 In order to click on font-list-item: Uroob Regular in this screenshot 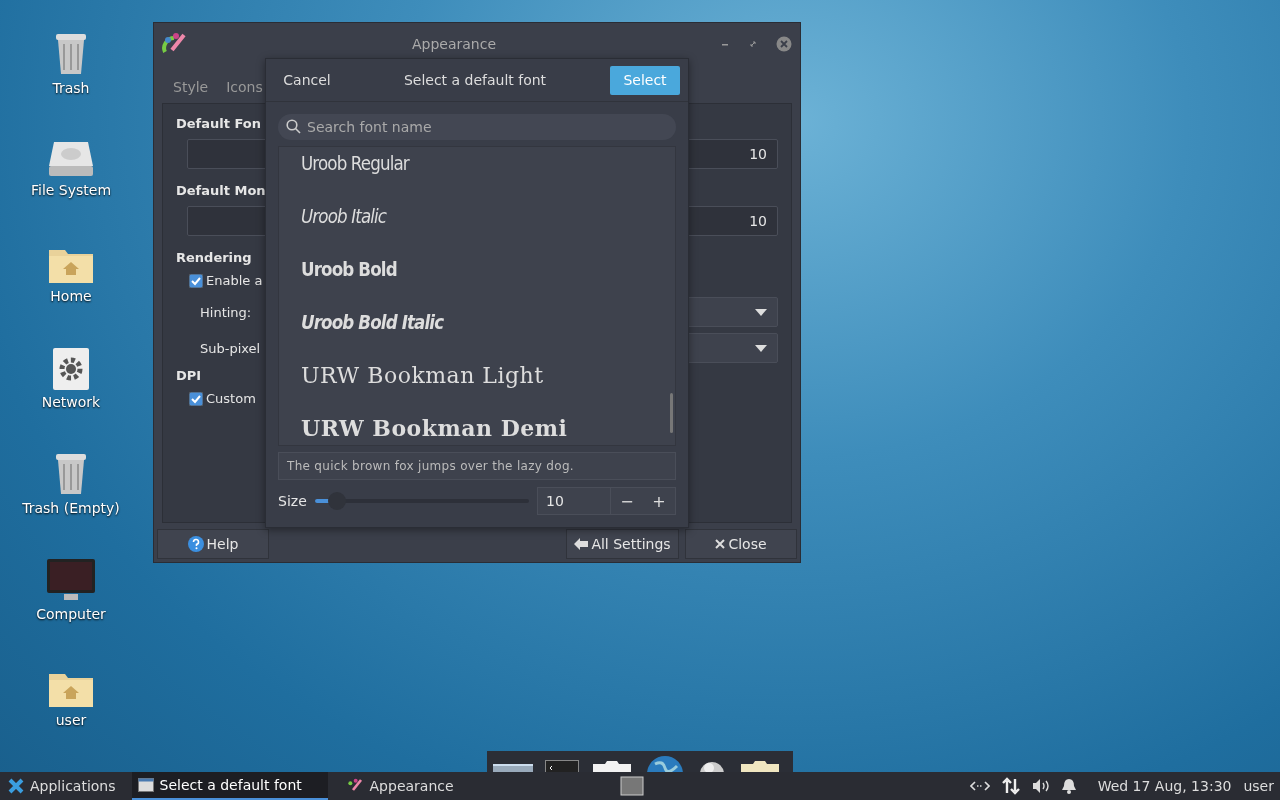, I will do `click(355, 168)`.